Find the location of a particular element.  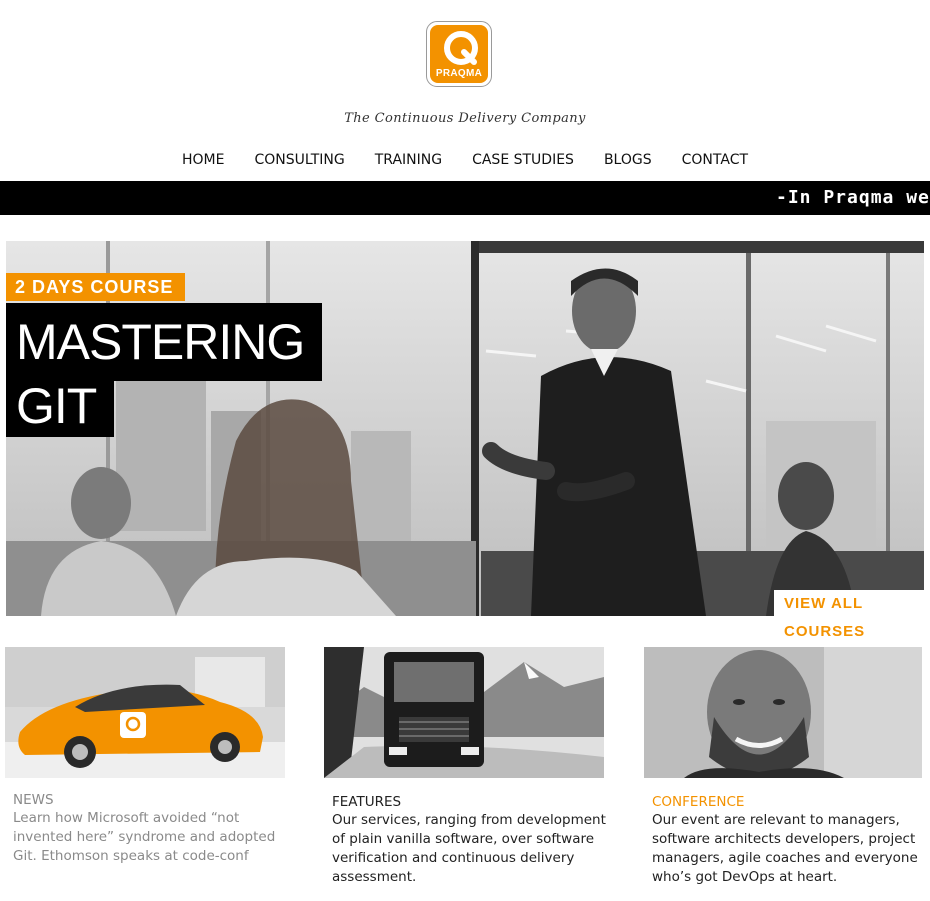

nav-blogs: BLOGS is located at coordinates (628, 160).